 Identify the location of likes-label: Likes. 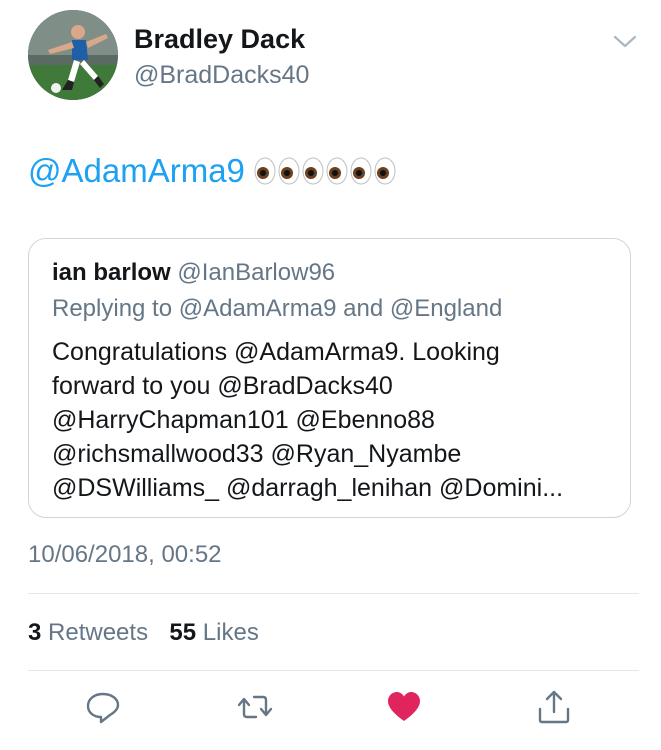
(231, 632).